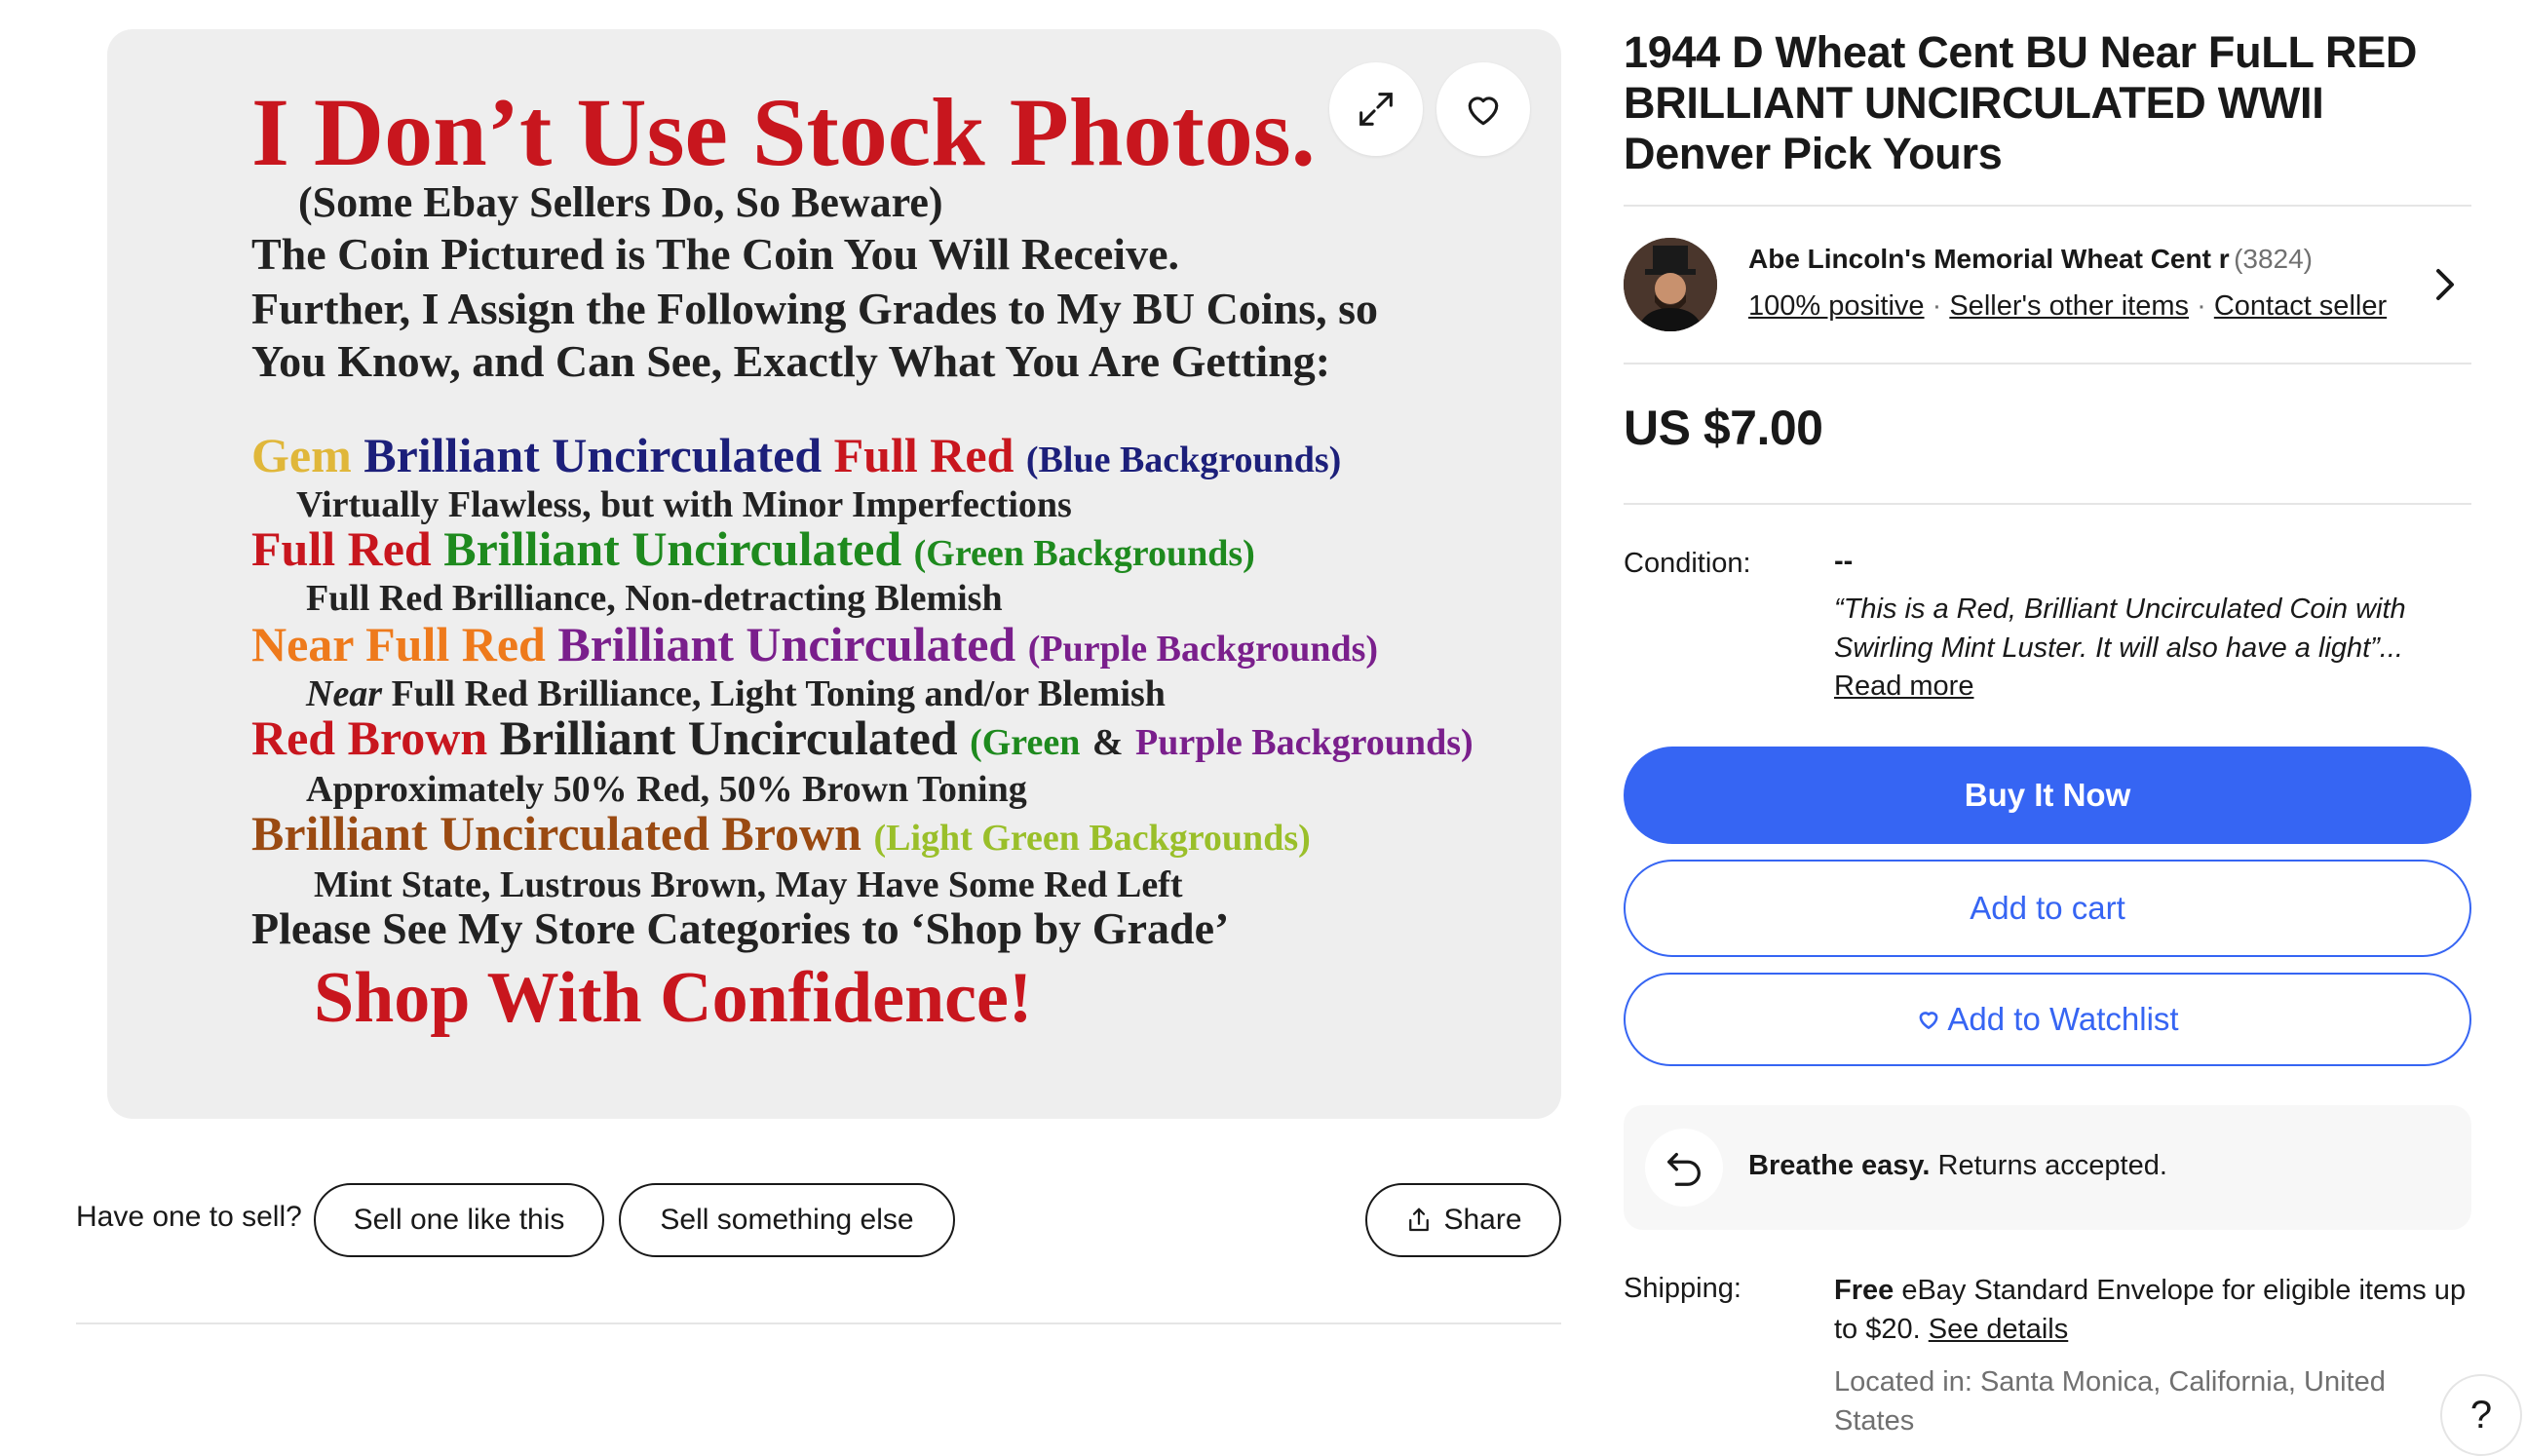 This screenshot has width=2526, height=1456. What do you see at coordinates (1724, 428) in the screenshot?
I see `price: US $7.00` at bounding box center [1724, 428].